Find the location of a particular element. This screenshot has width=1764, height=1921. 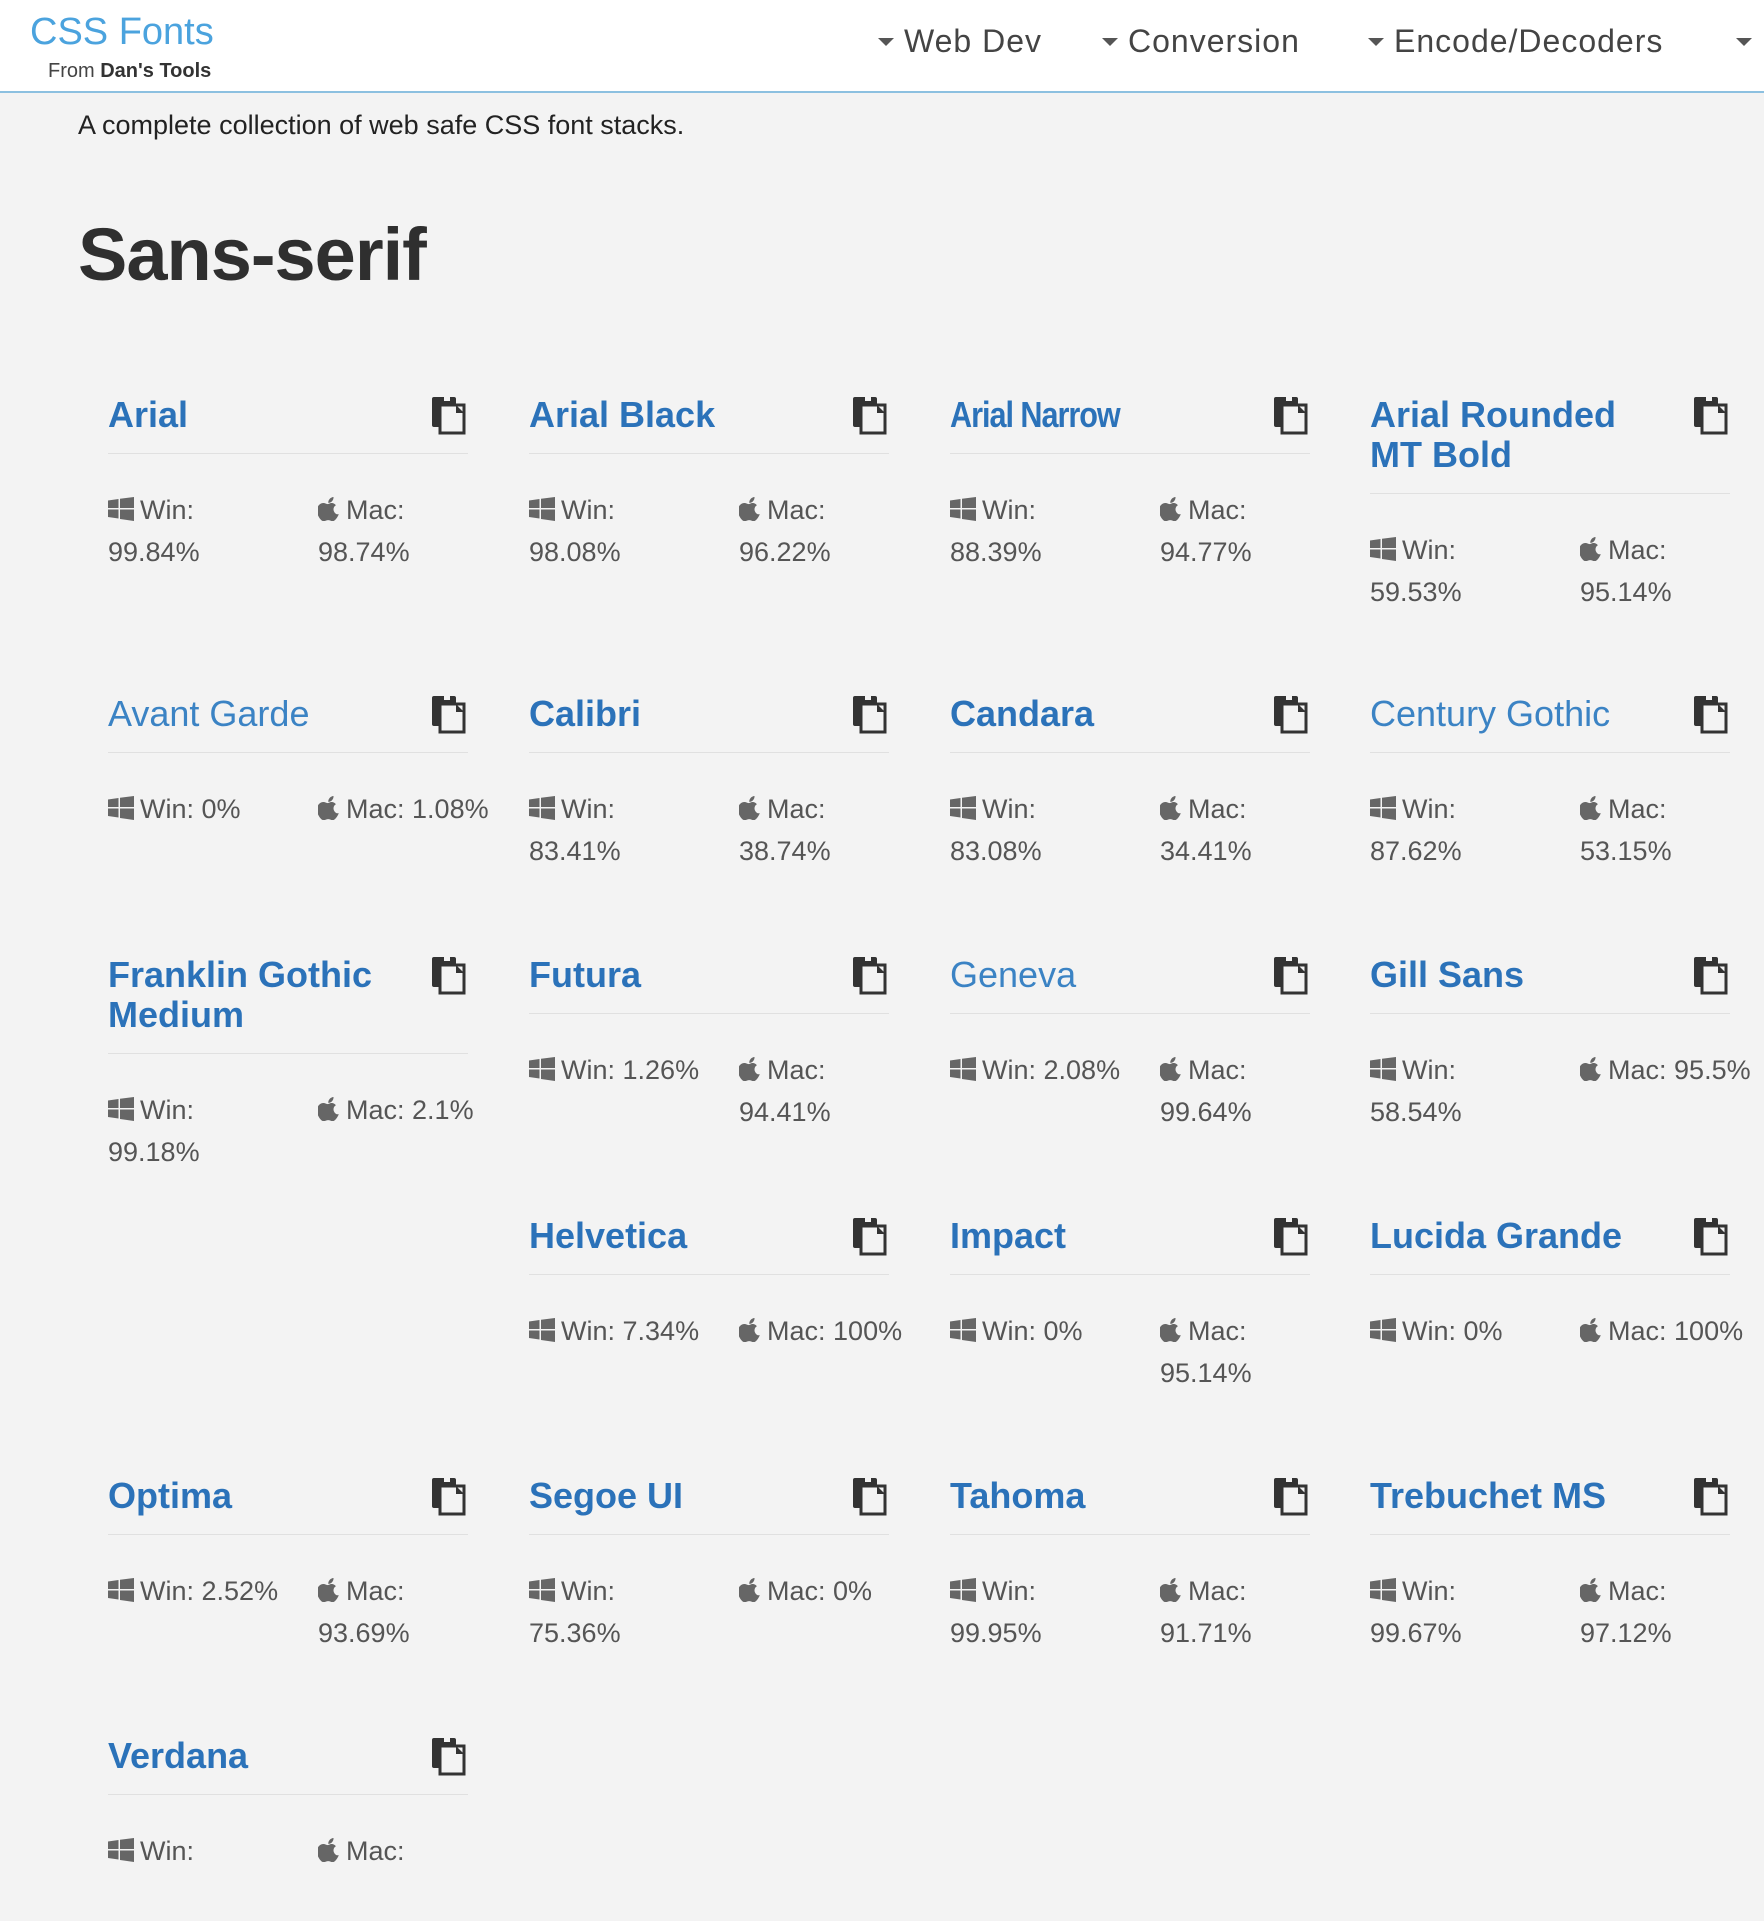

mac-support: Mac: 100% is located at coordinates (1666, 1332).